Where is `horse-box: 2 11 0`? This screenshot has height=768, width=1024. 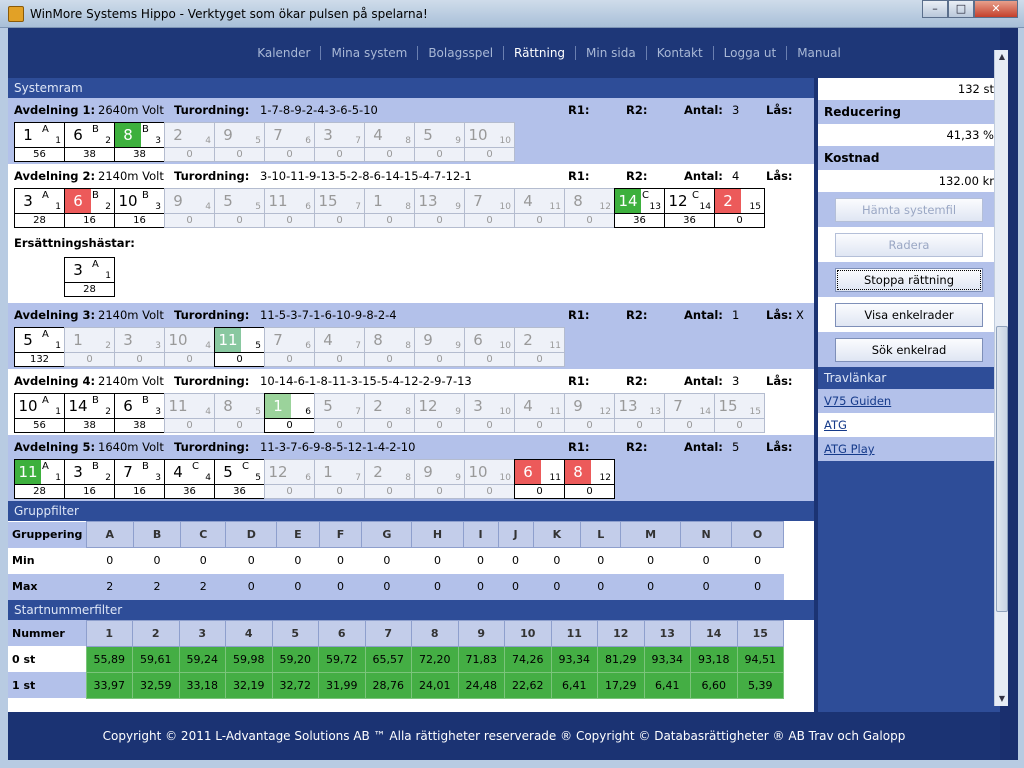 horse-box: 2 11 0 is located at coordinates (539, 347).